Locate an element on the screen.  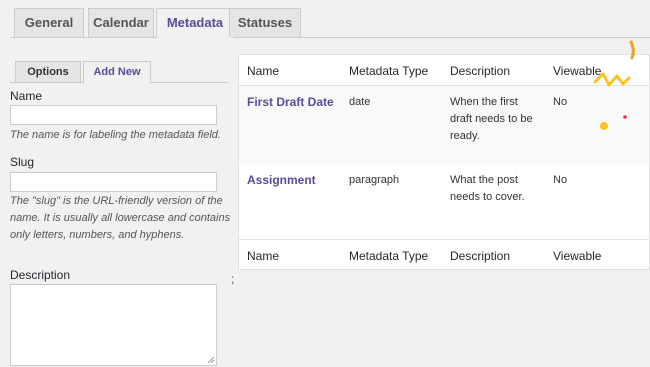
tab-metadata: Metadata is located at coordinates (195, 23).